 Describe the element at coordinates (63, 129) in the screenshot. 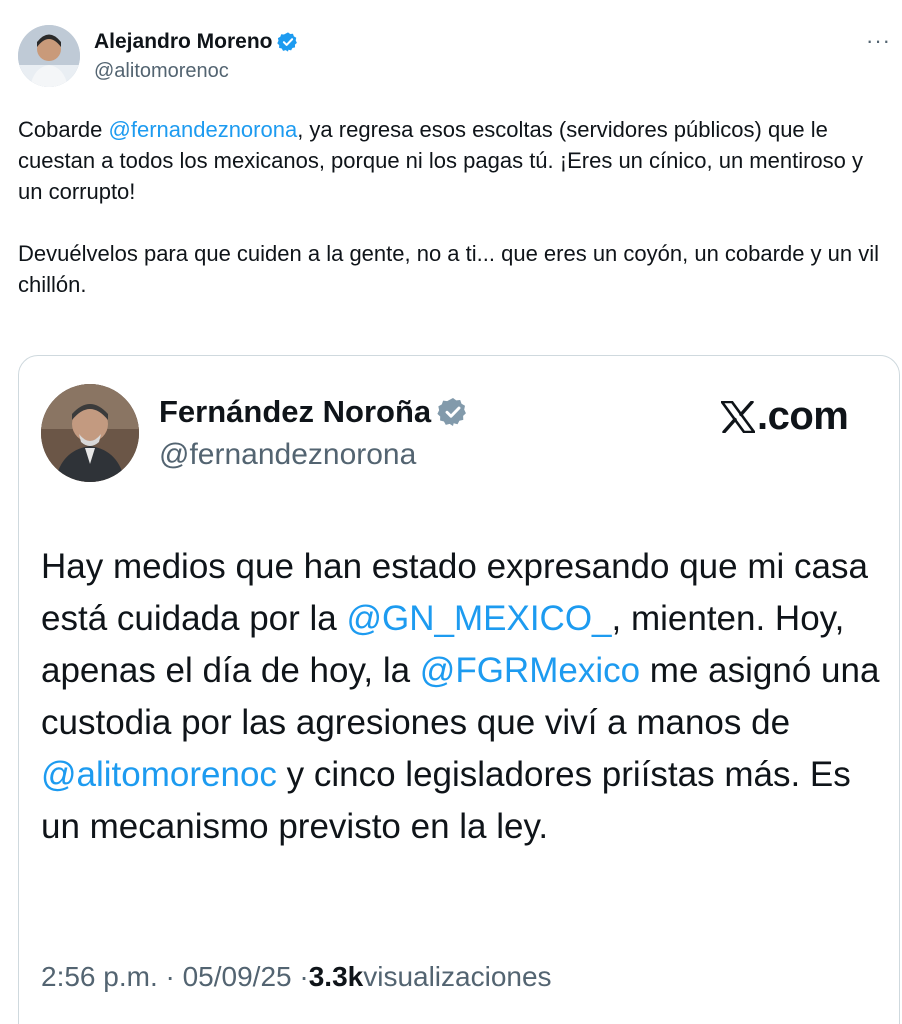

I see `post-text-segment: Cobarde` at that location.